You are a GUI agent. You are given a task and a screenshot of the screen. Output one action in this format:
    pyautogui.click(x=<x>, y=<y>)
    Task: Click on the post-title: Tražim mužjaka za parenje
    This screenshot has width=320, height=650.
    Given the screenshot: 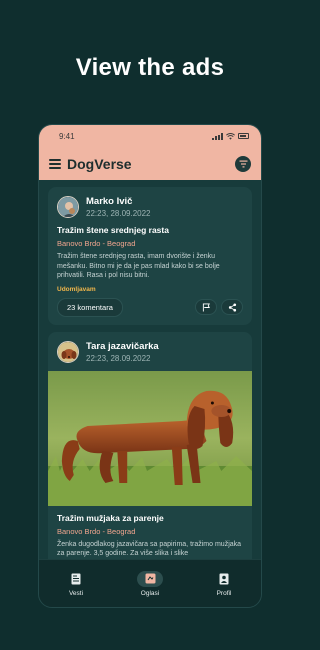 What is the action you would take?
    pyautogui.click(x=150, y=518)
    